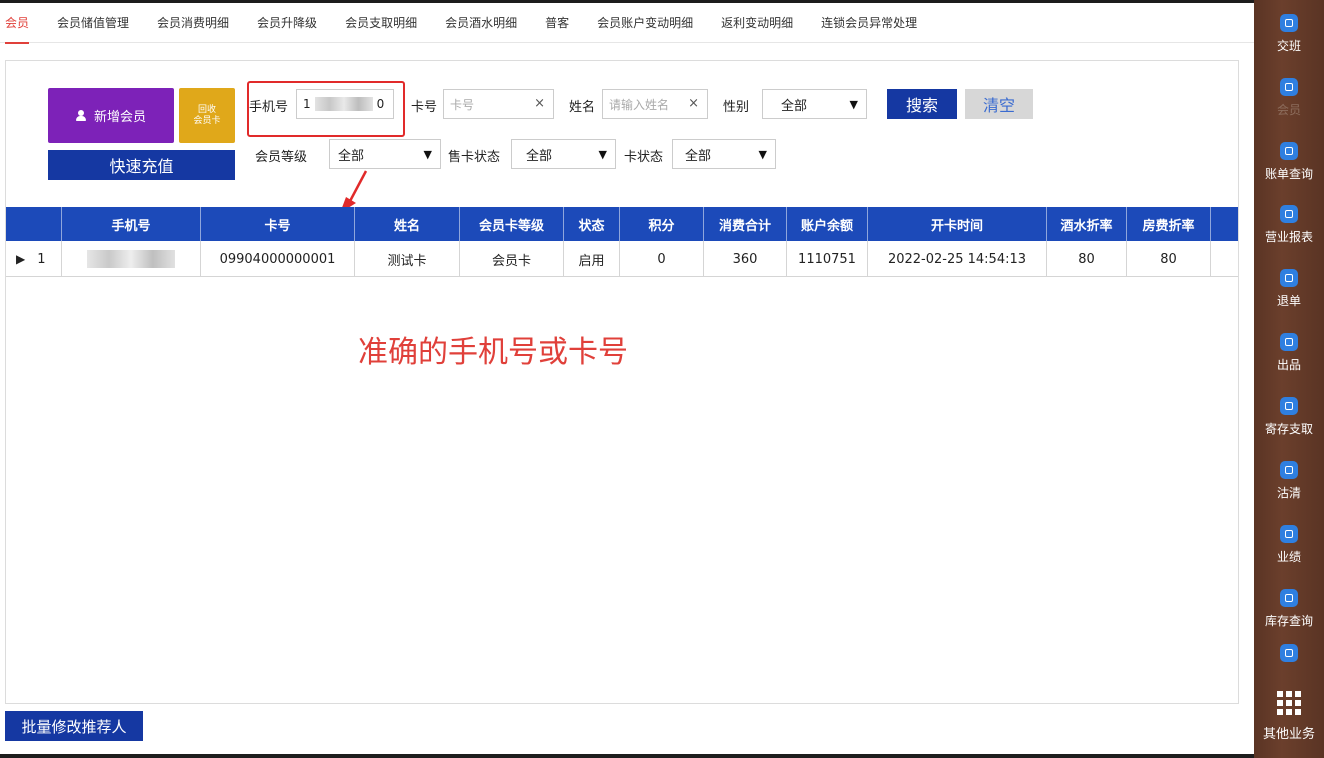 The width and height of the screenshot is (1324, 758). Describe the element at coordinates (278, 224) in the screenshot. I see `col-header-card: 卡号` at that location.